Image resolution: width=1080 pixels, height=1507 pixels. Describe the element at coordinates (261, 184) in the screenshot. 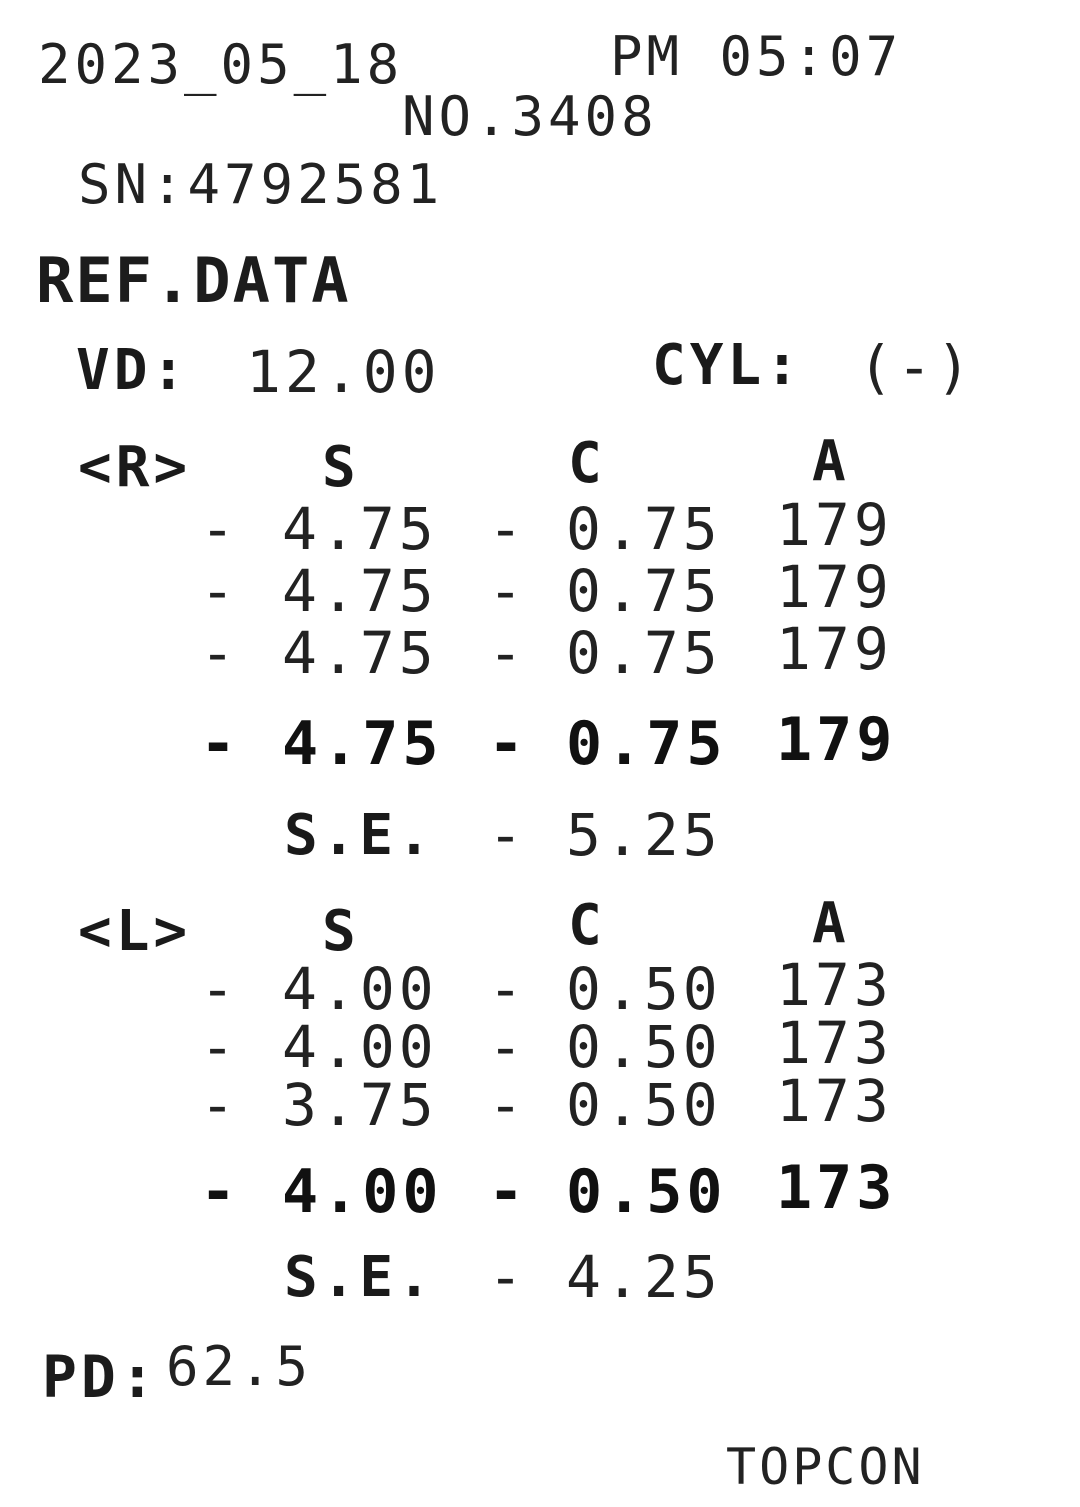

I see `serial-number: SN:4792581` at that location.